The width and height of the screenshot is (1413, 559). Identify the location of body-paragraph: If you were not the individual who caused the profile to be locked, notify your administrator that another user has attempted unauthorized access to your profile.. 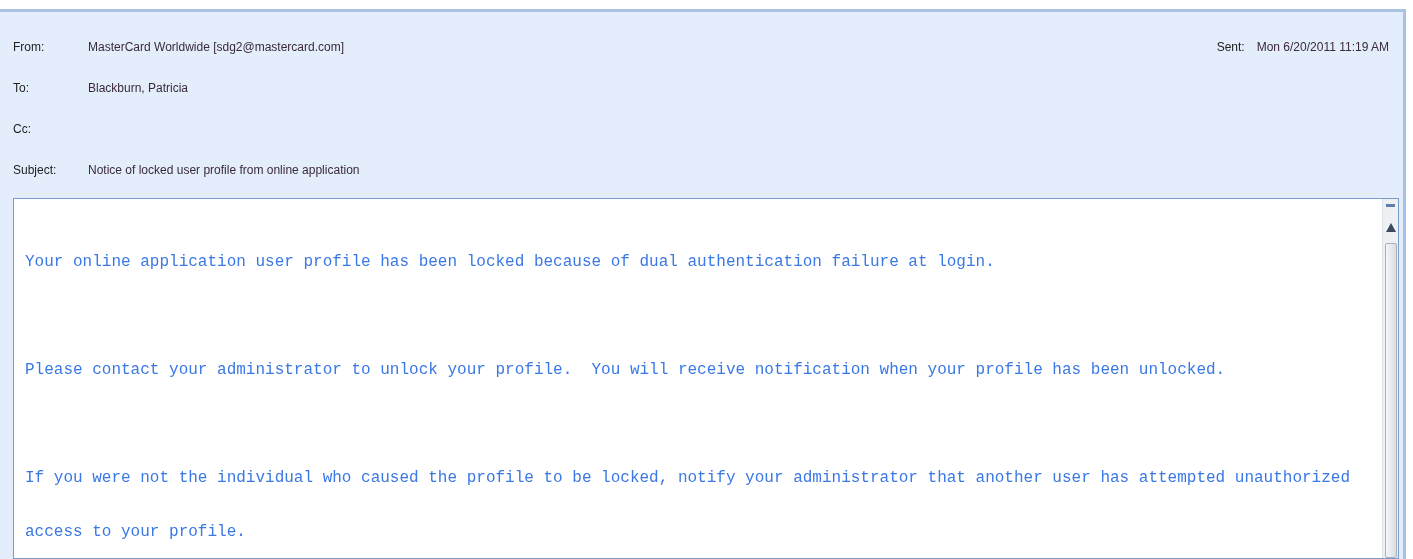
(688, 505).